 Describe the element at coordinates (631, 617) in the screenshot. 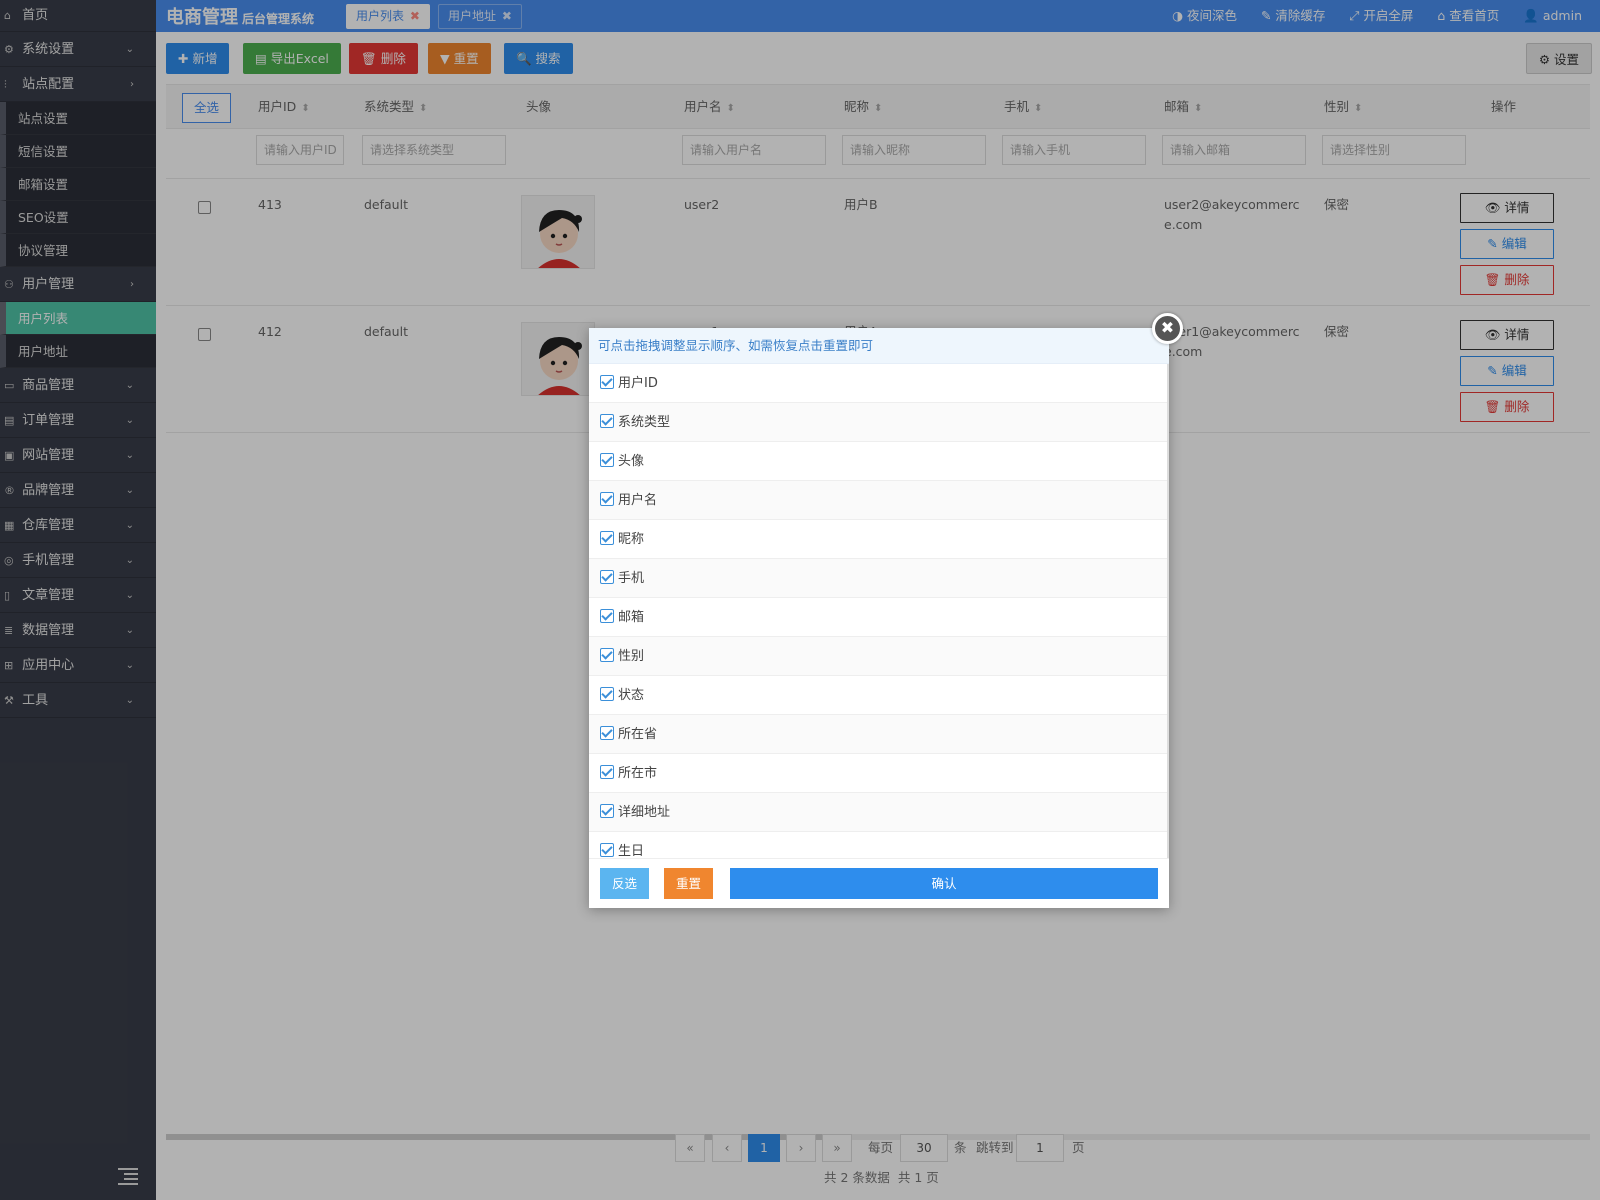

I see `column-option-label: 邮箱` at that location.